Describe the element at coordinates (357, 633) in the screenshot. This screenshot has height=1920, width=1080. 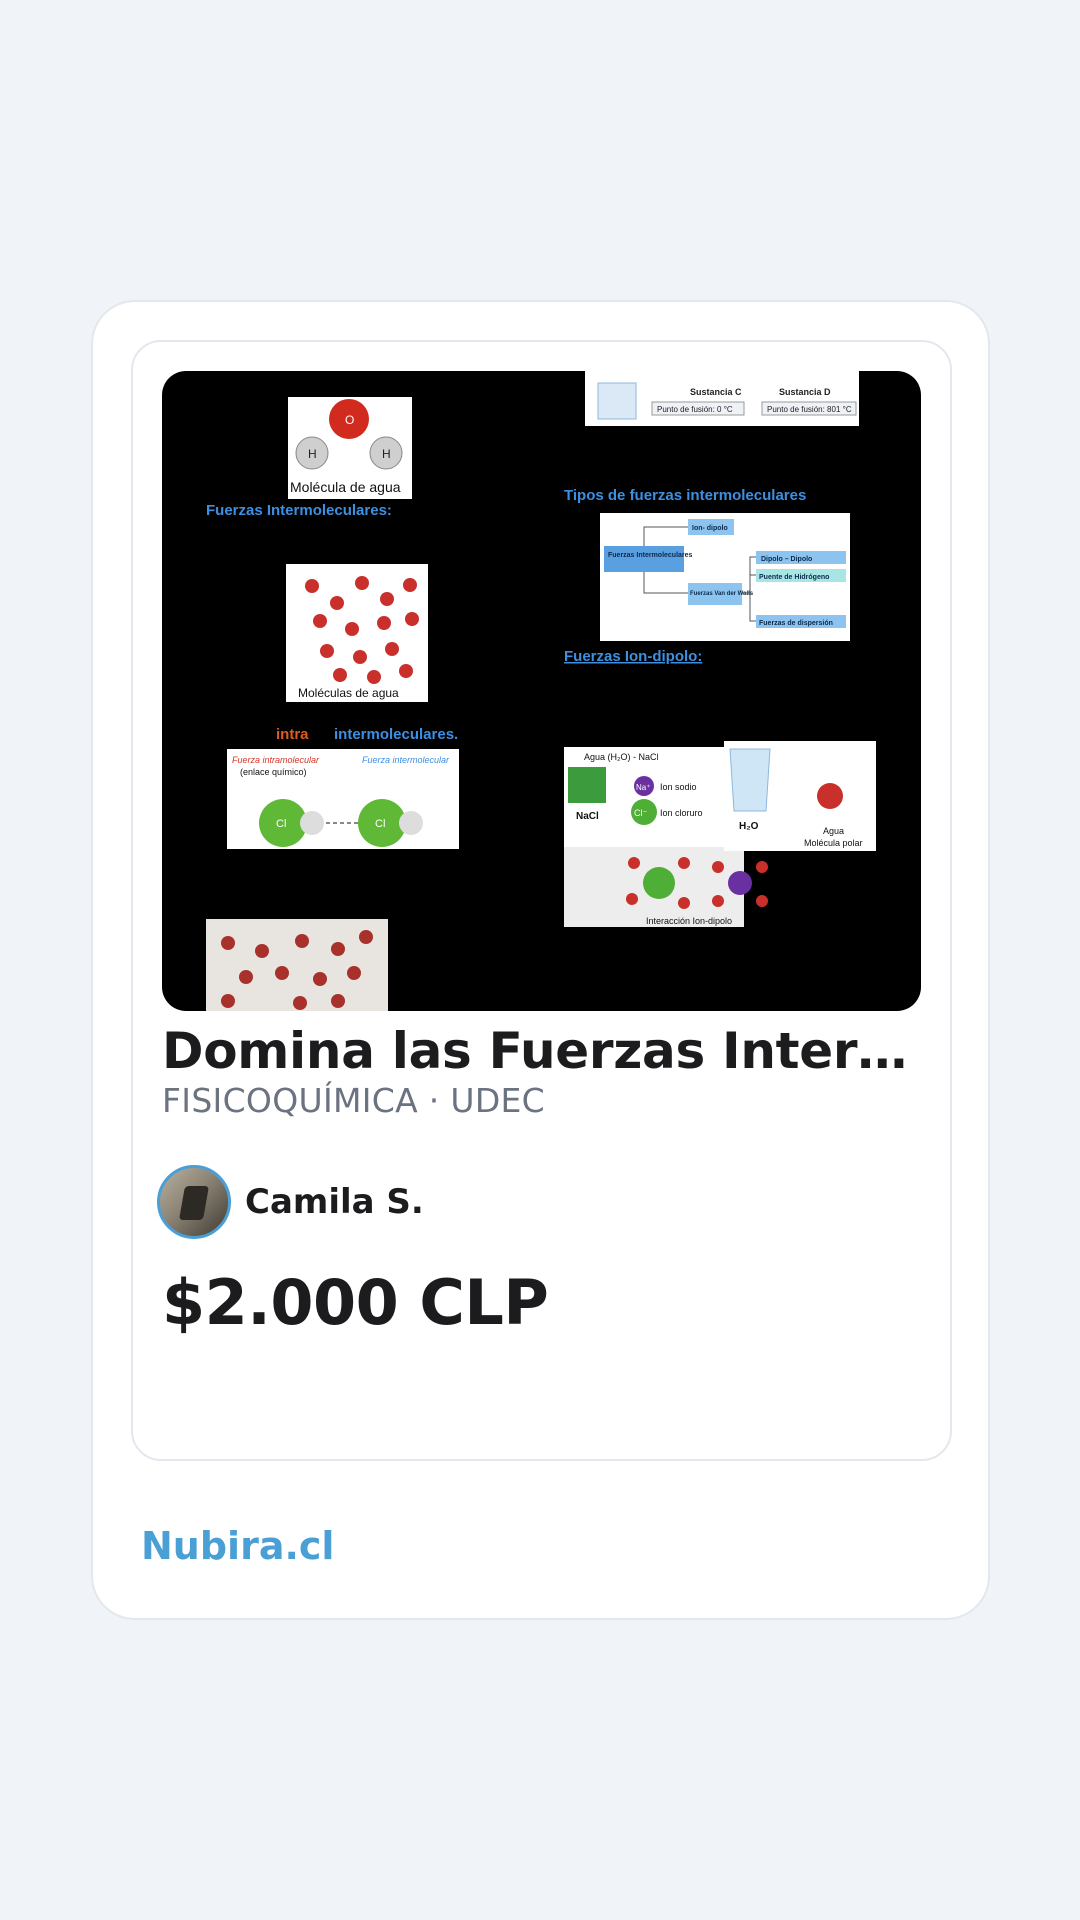
I see `water-molecules-image: Moléculas de agua` at that location.